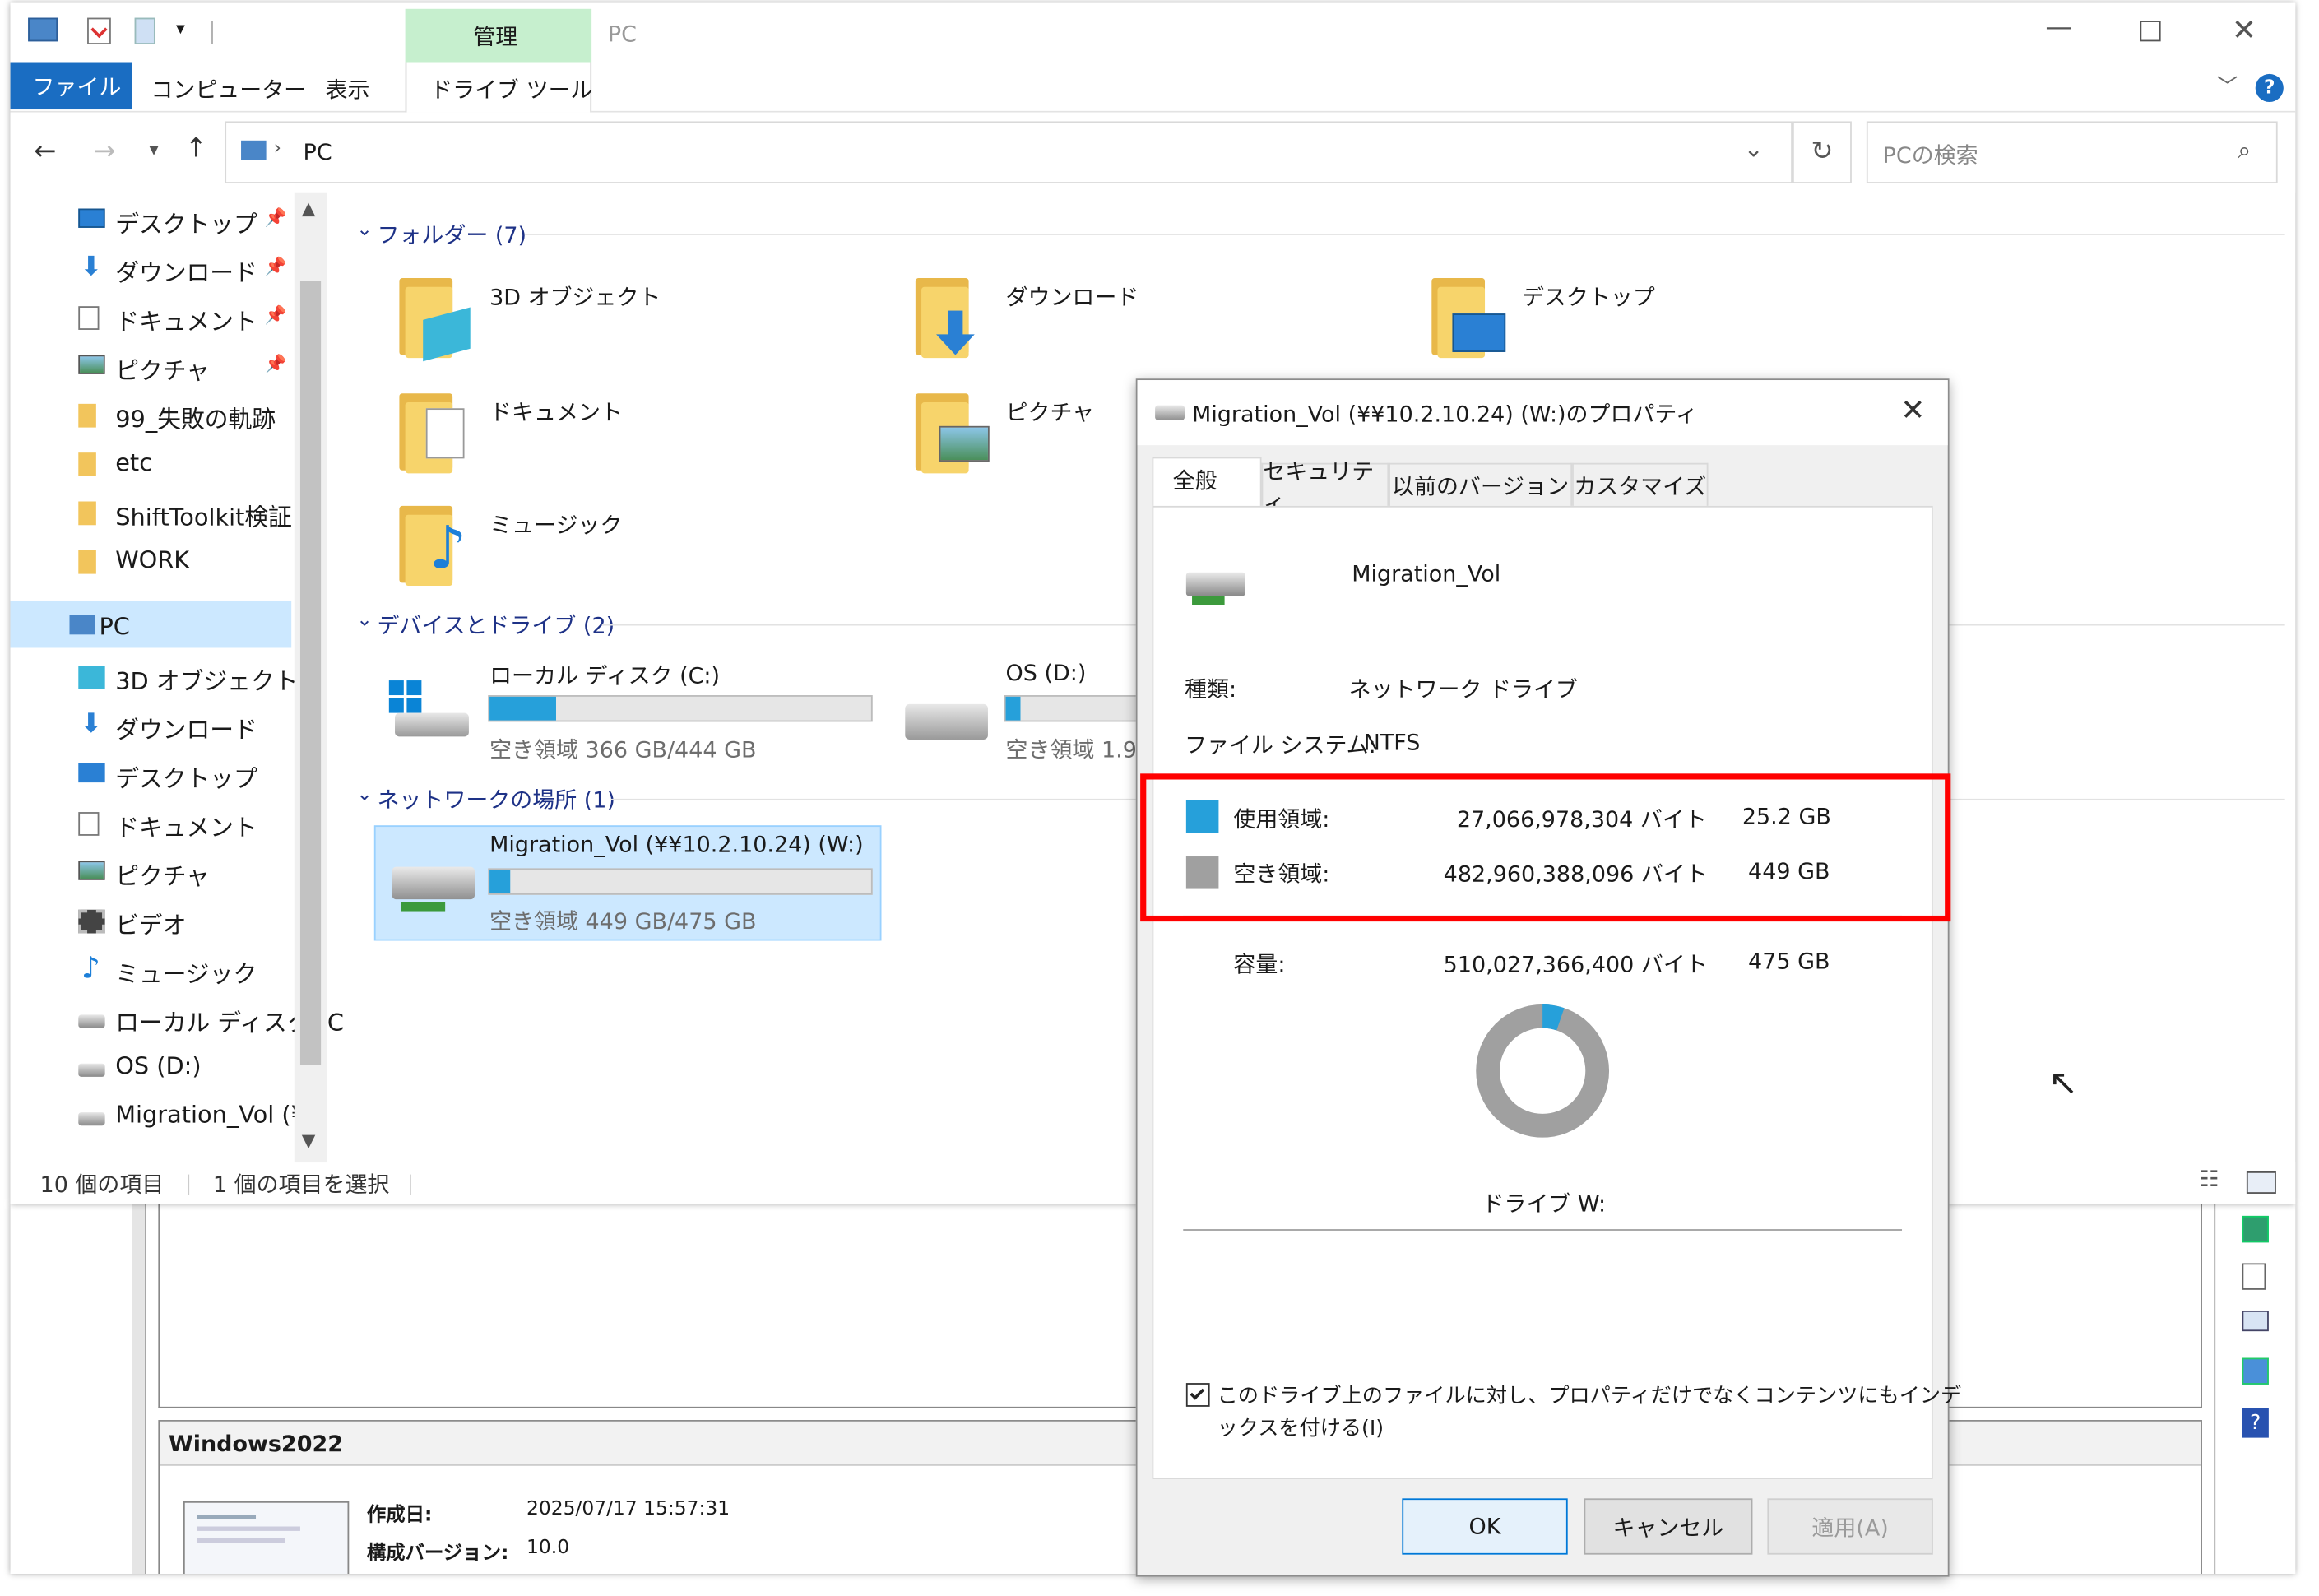  What do you see at coordinates (1050, 413) in the screenshot?
I see `folder-pictures: ピクチャ` at bounding box center [1050, 413].